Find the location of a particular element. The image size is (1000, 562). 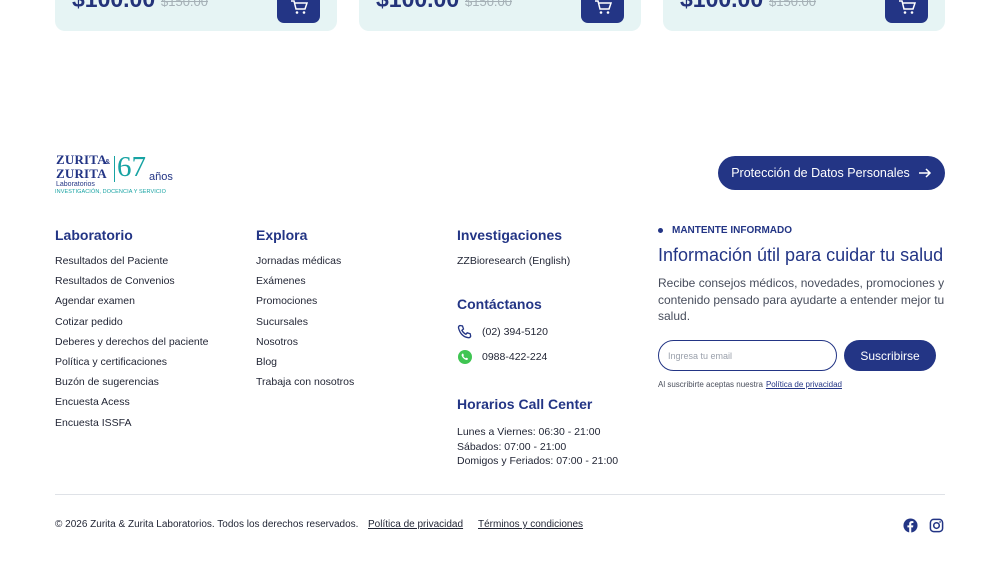

privacy-link: Política de privacidad is located at coordinates (415, 524).